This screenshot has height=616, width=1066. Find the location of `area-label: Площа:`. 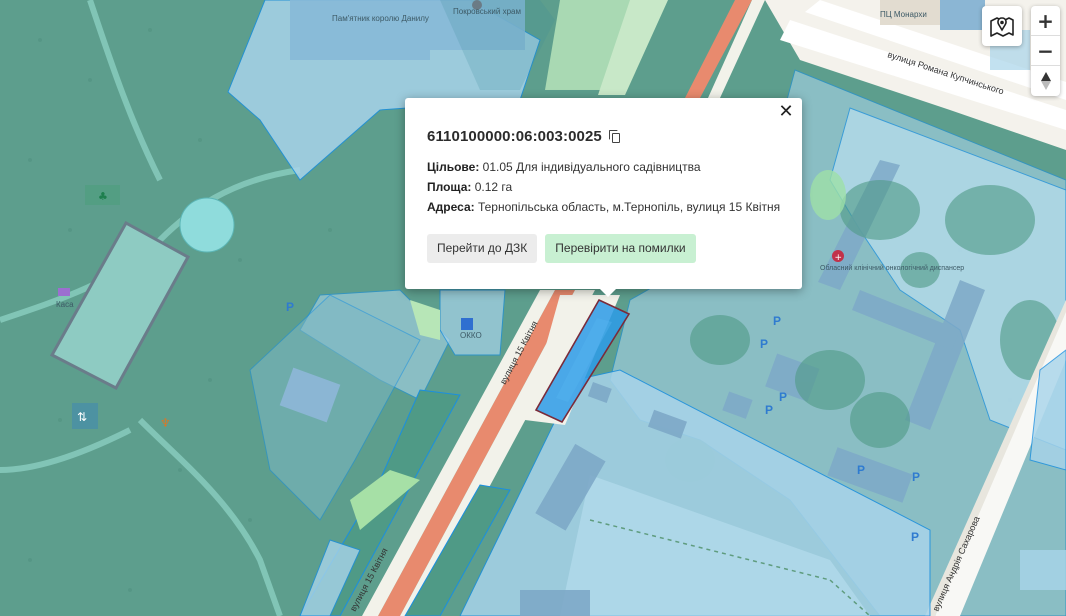

area-label: Площа: is located at coordinates (449, 187).